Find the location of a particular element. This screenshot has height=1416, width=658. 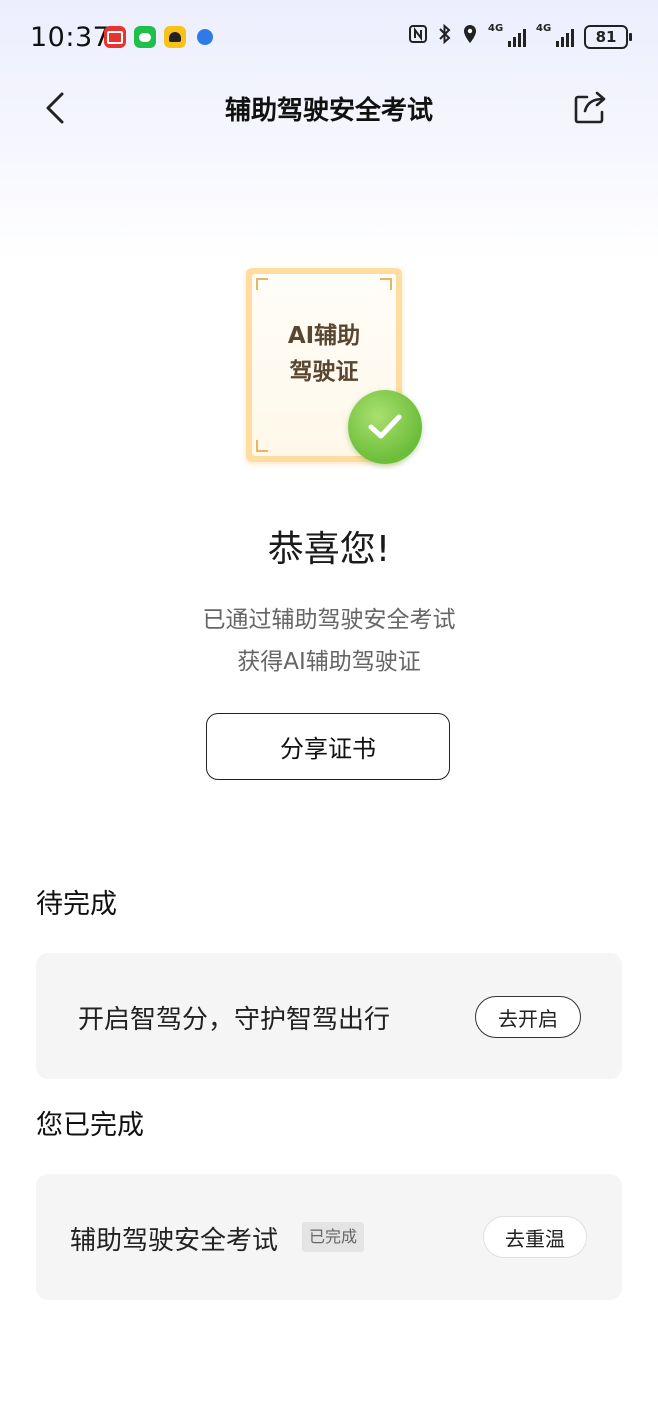

wechat-icon is located at coordinates (145, 37).